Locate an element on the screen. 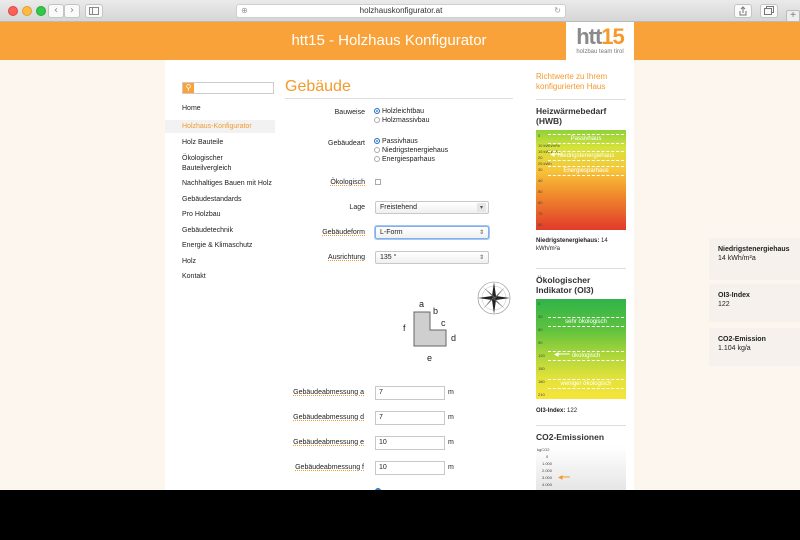 The image size is (800, 540). shape-label-a: a is located at coordinates (422, 304).